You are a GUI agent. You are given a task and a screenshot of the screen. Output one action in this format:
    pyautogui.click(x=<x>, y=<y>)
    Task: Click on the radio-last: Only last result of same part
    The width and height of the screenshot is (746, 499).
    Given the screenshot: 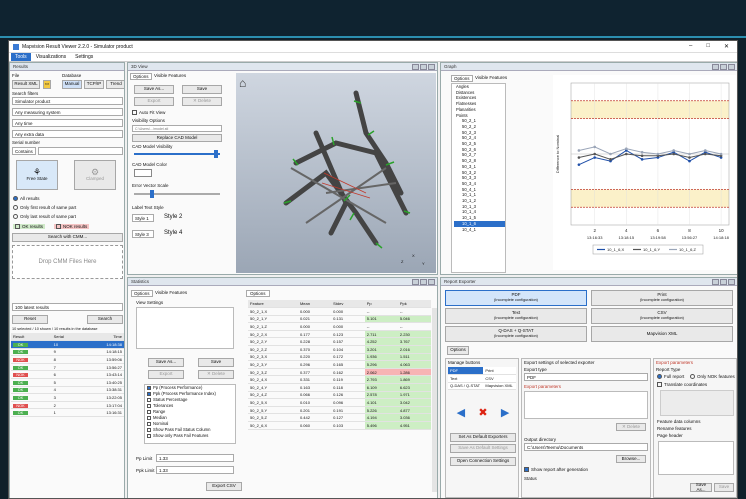 What is the action you would take?
    pyautogui.click(x=44, y=217)
    